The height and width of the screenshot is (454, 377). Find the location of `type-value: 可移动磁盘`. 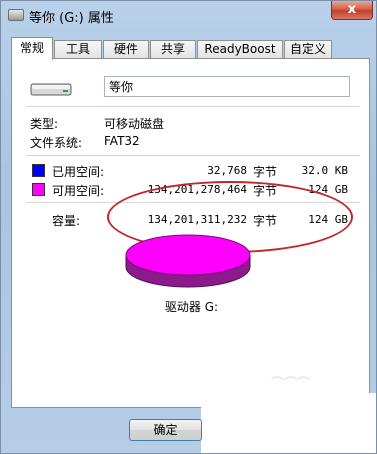

type-value: 可移动磁盘 is located at coordinates (134, 124).